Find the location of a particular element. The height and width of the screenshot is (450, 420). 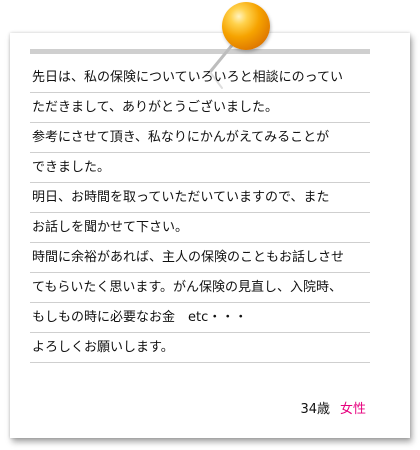

author-gender: 女性 is located at coordinates (352, 409).